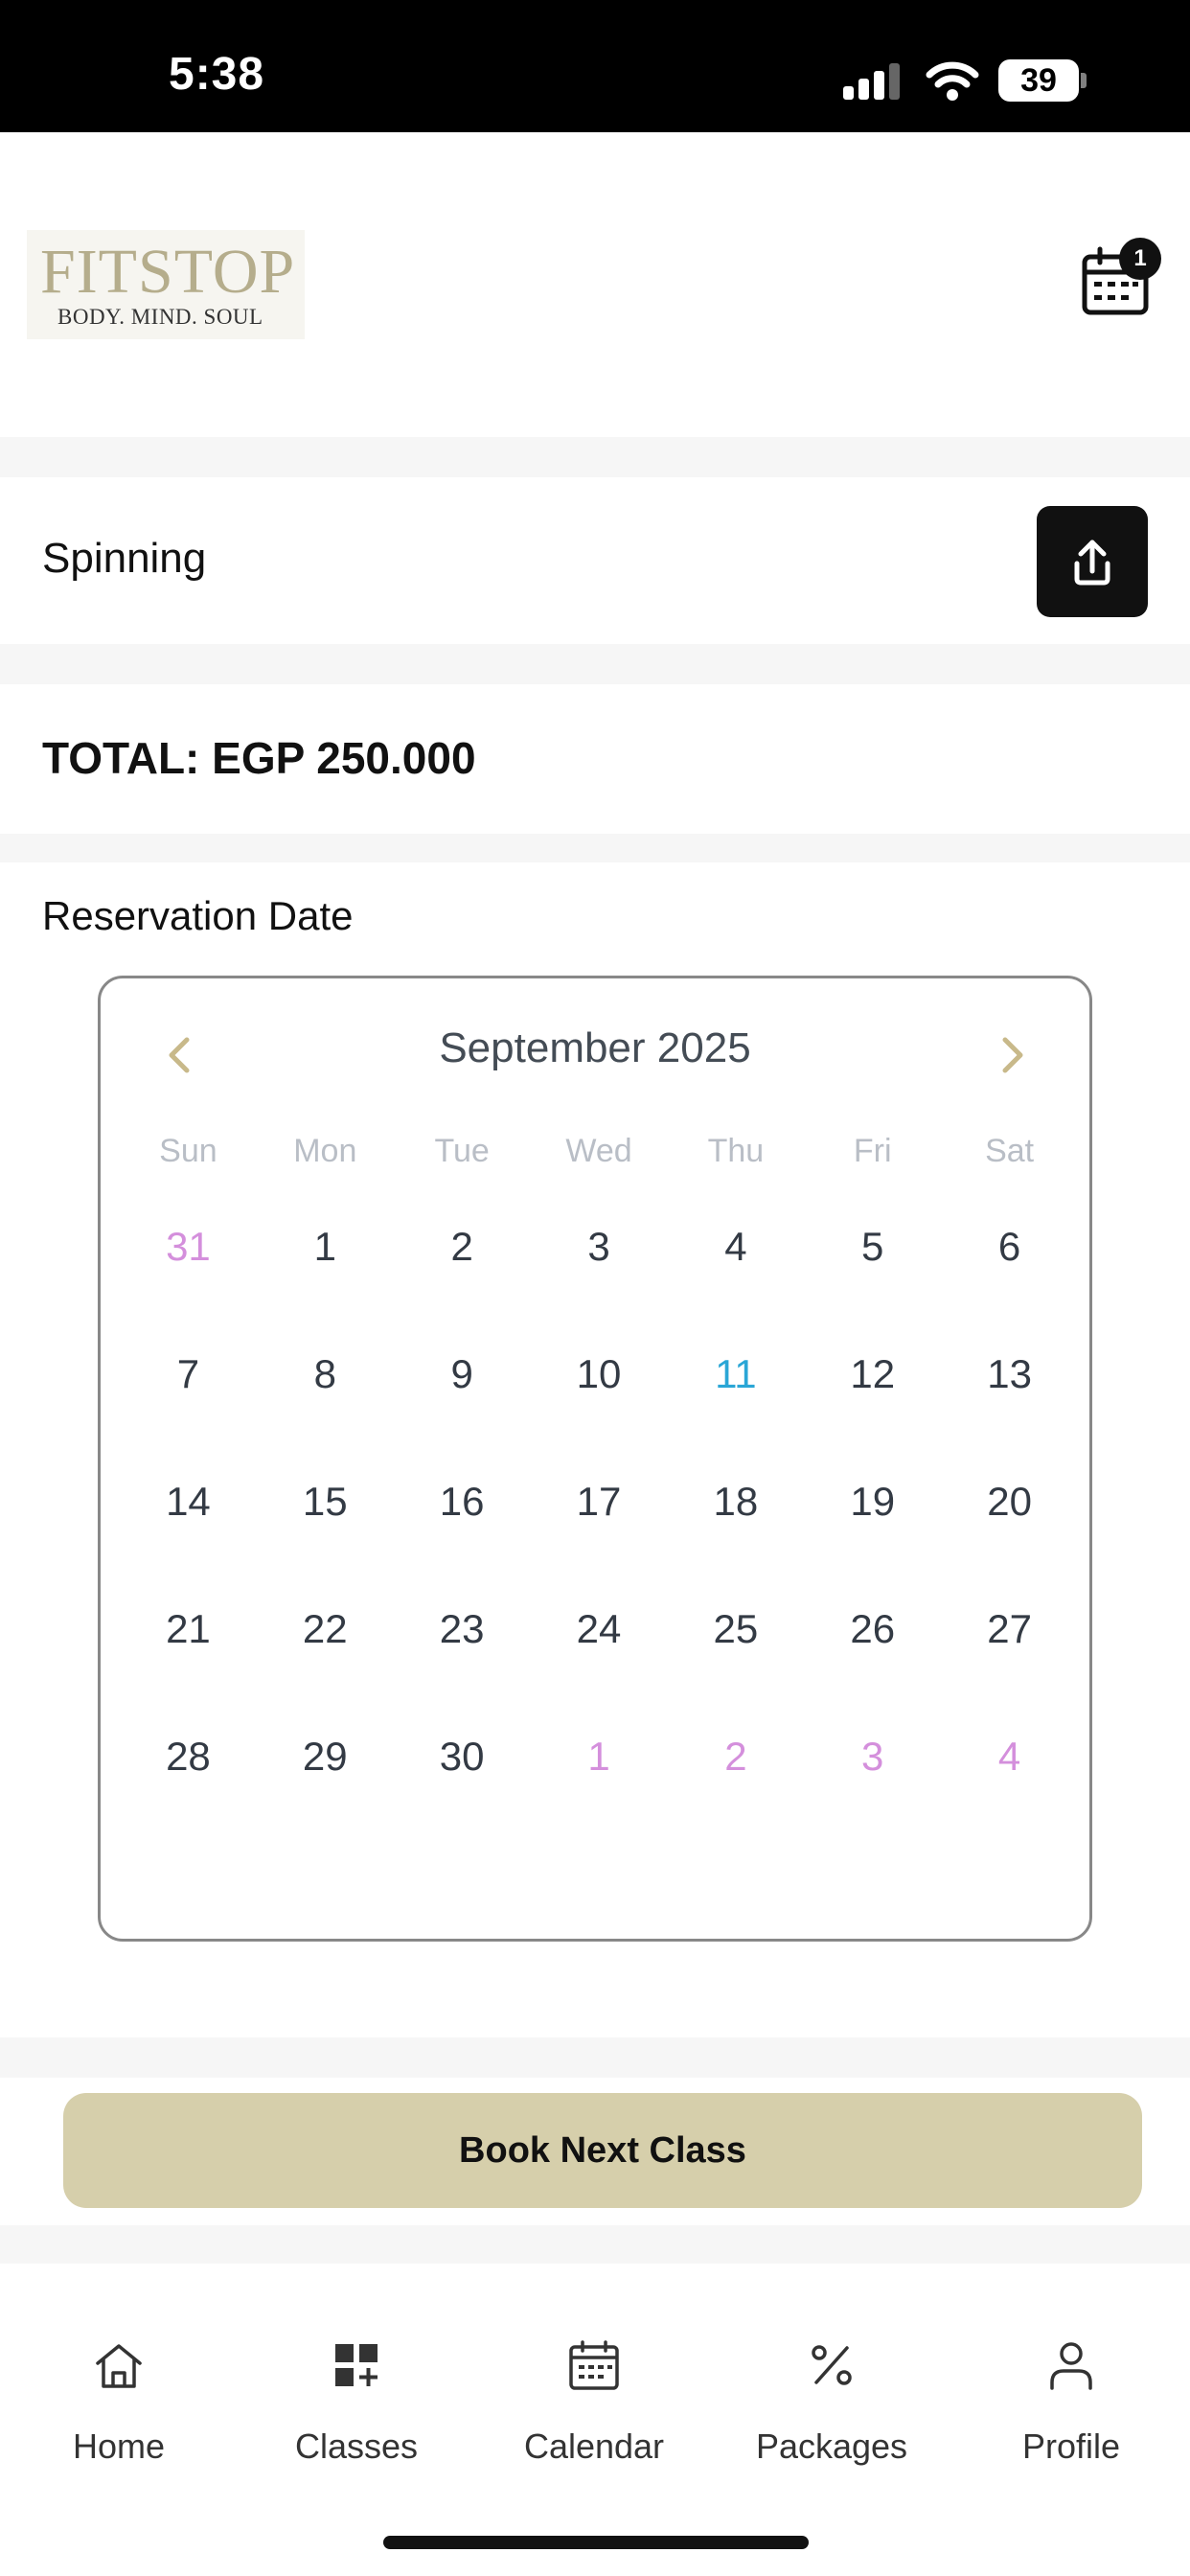 This screenshot has height=2576, width=1190. I want to click on calendar-day: 13, so click(1010, 1390).